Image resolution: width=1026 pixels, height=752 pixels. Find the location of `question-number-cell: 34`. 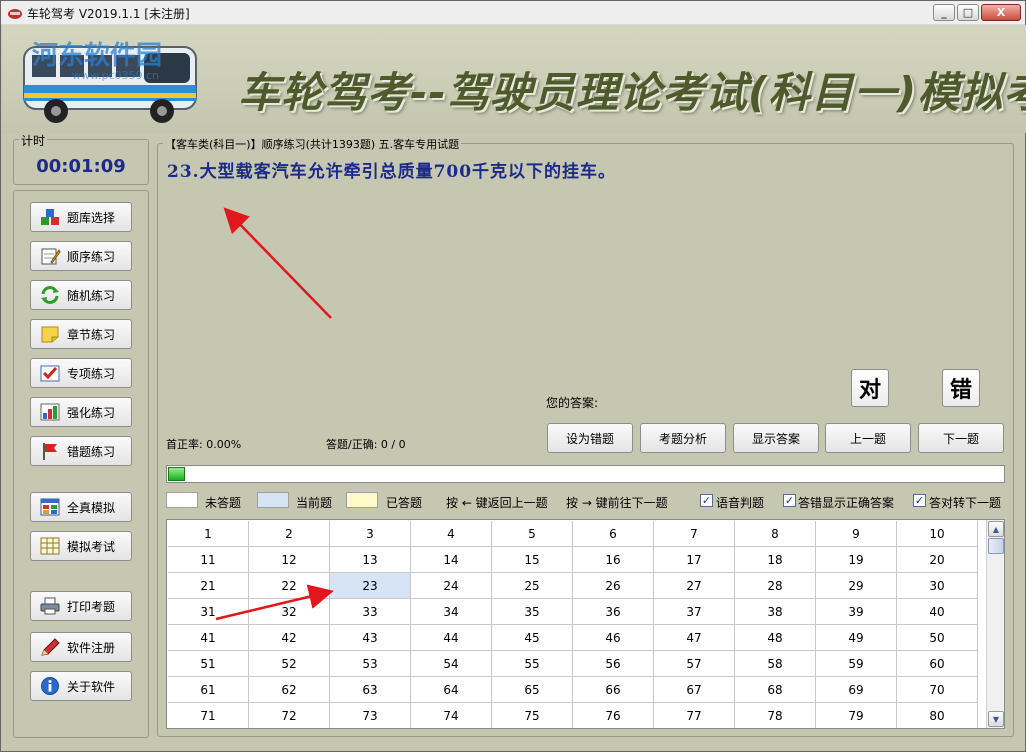

question-number-cell: 34 is located at coordinates (451, 612).